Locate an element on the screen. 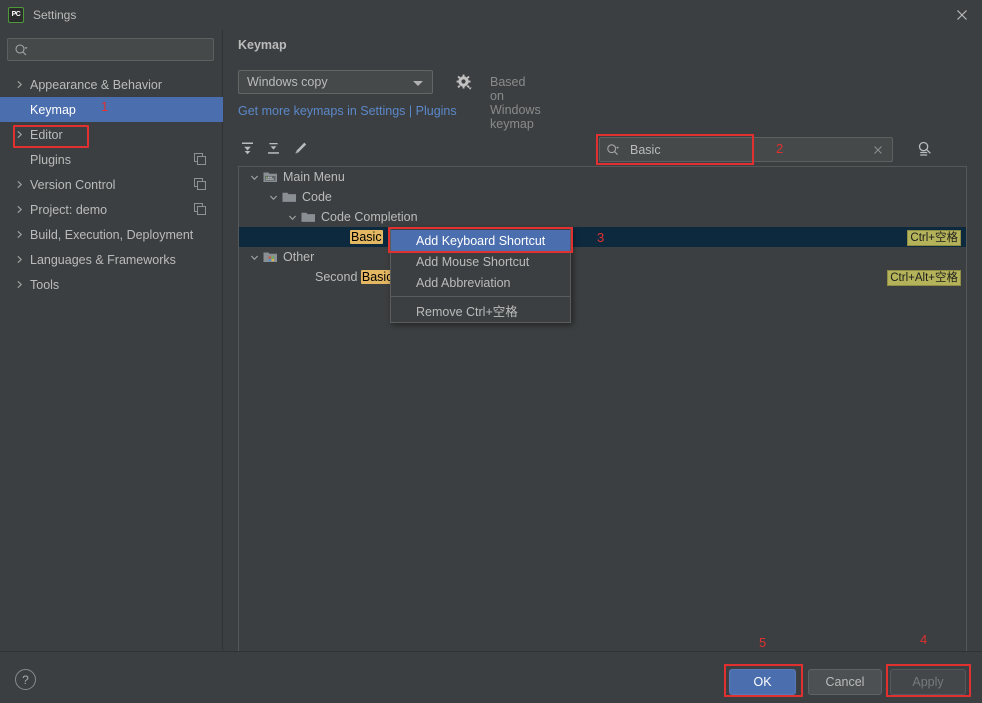  sidebar-item-label: Languages & Frameworks is located at coordinates (103, 259).